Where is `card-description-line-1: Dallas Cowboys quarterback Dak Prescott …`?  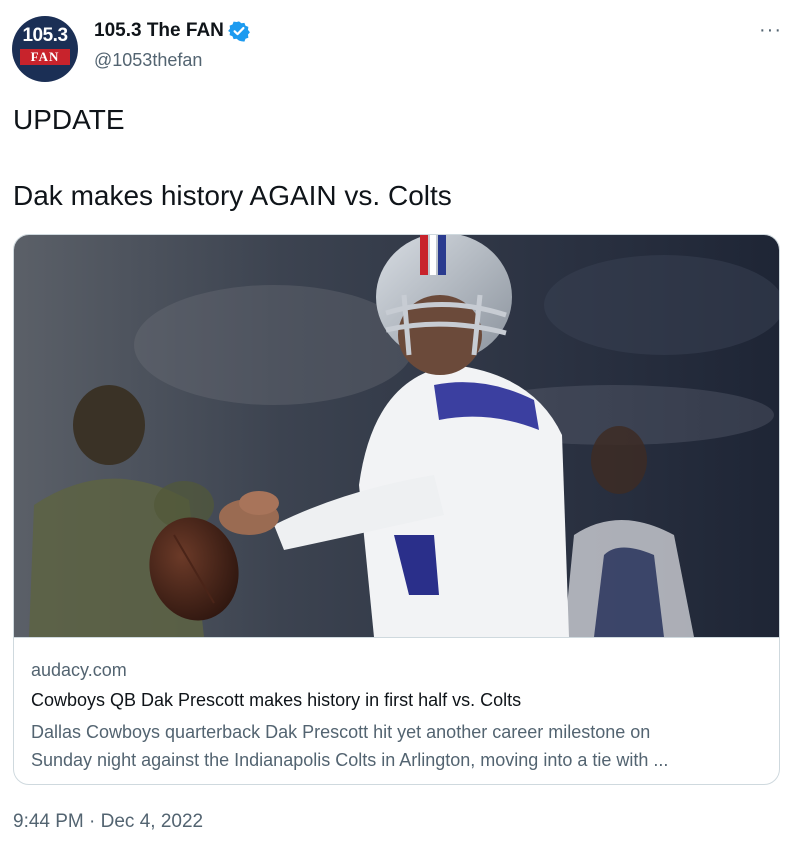 card-description-line-1: Dallas Cowboys quarterback Dak Prescott … is located at coordinates (341, 732).